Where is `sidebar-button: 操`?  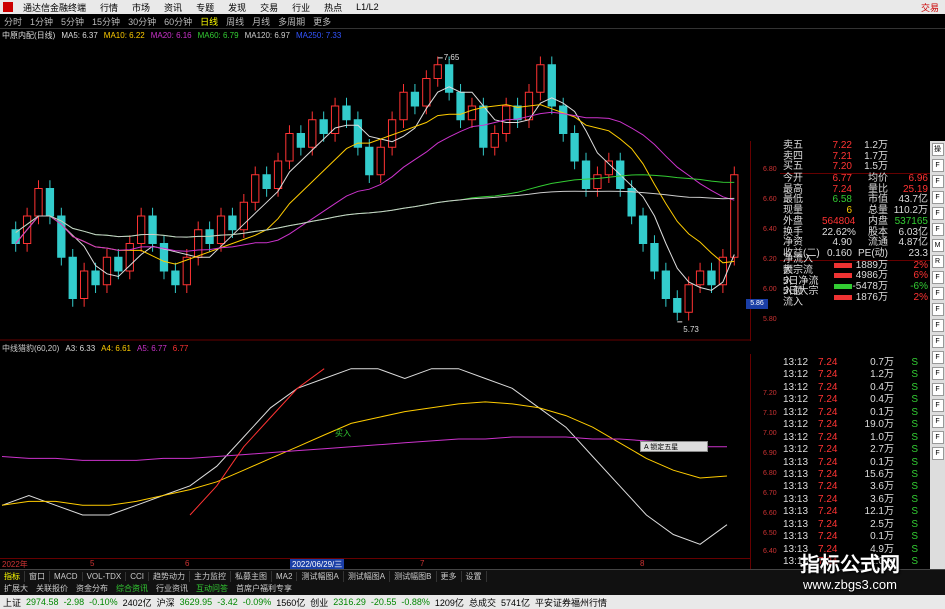
sidebar-button: 操 is located at coordinates (937, 149).